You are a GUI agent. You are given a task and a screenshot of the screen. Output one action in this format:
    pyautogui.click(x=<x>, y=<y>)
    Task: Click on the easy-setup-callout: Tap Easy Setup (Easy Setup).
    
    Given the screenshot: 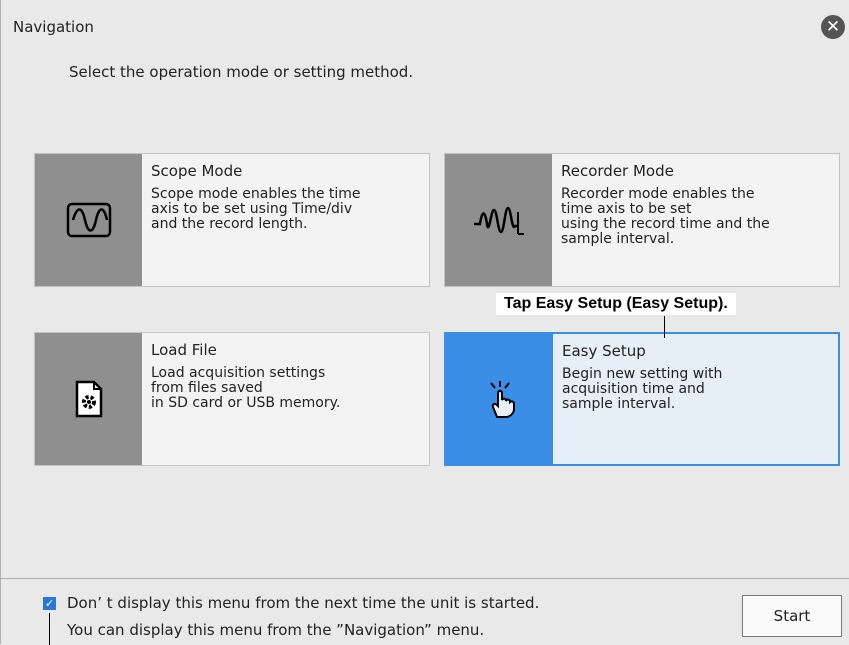 What is the action you would take?
    pyautogui.click(x=616, y=304)
    